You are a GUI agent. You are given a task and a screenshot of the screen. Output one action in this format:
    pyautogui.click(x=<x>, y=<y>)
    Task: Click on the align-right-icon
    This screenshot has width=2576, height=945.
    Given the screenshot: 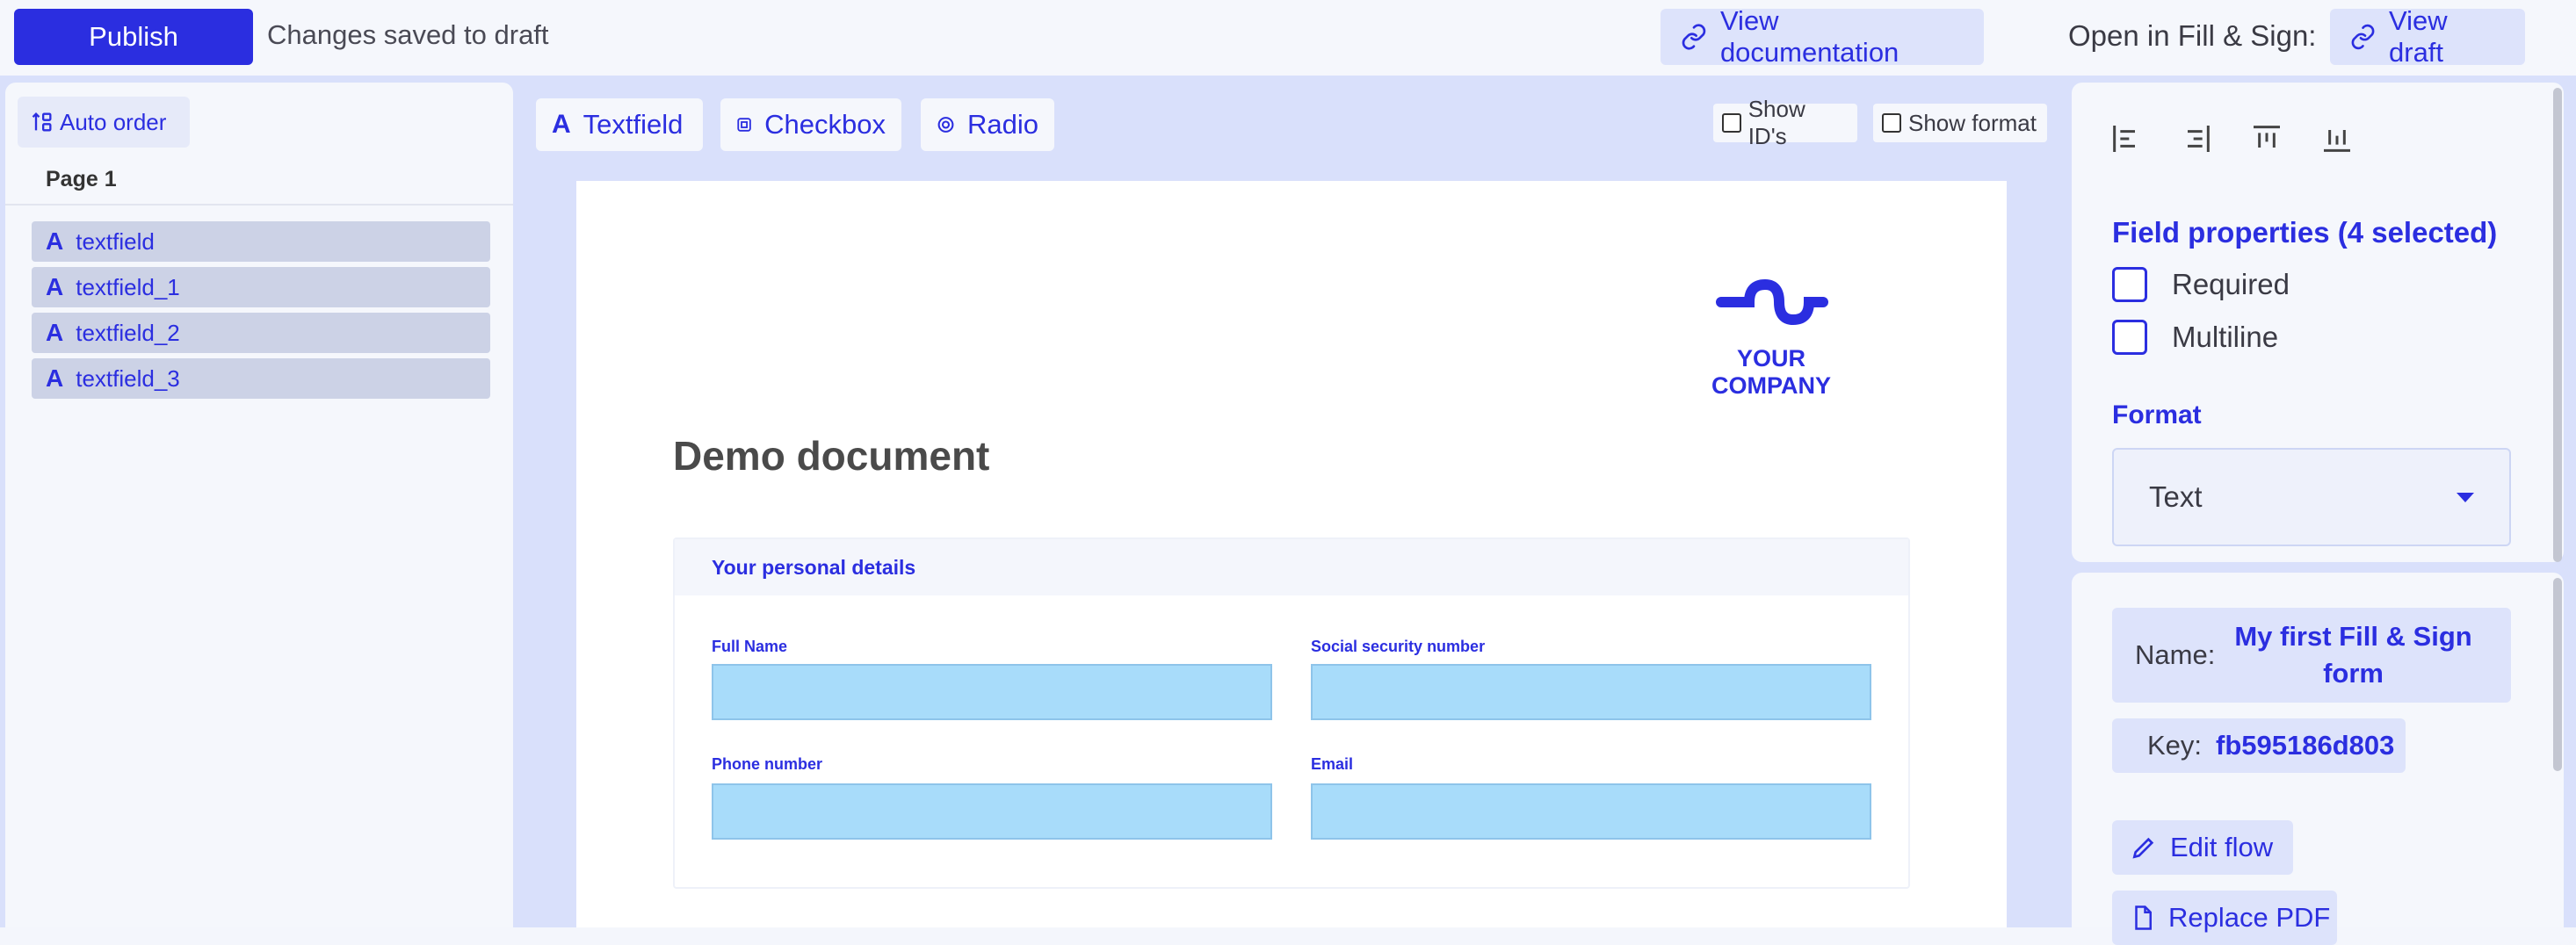 What is the action you would take?
    pyautogui.click(x=2196, y=138)
    